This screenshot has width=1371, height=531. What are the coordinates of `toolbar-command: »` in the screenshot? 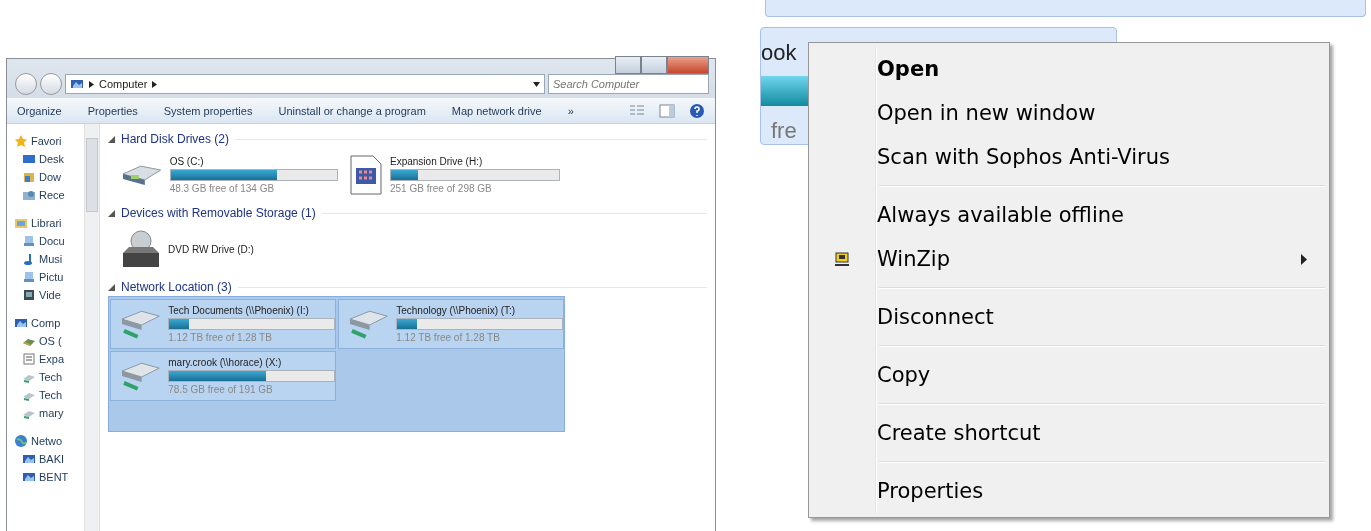 It's located at (570, 110).